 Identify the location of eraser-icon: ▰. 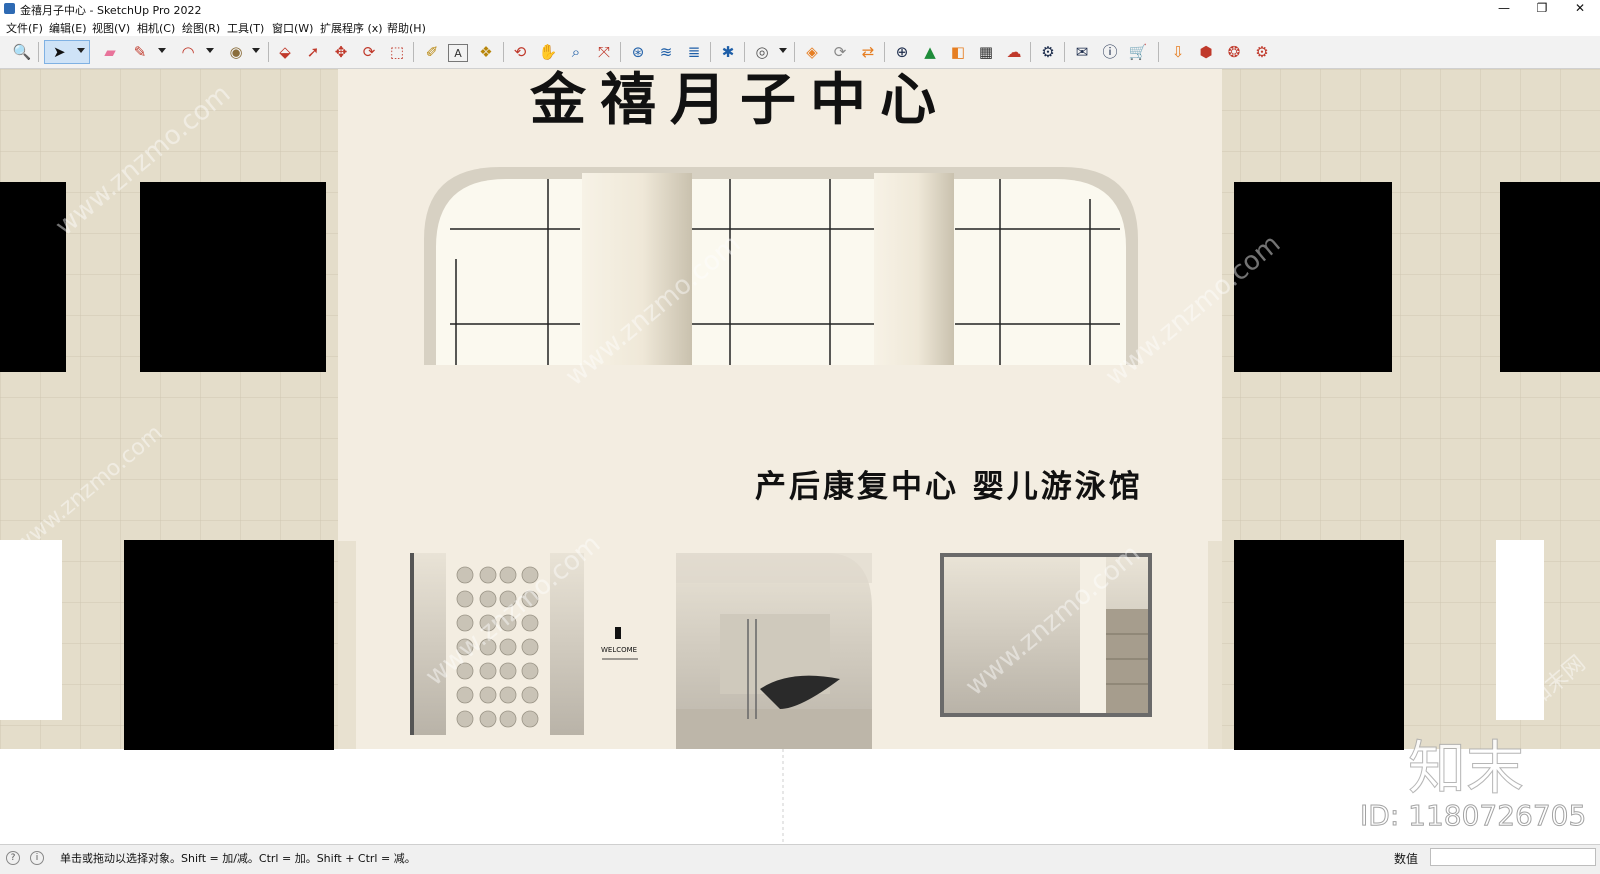
(110, 52).